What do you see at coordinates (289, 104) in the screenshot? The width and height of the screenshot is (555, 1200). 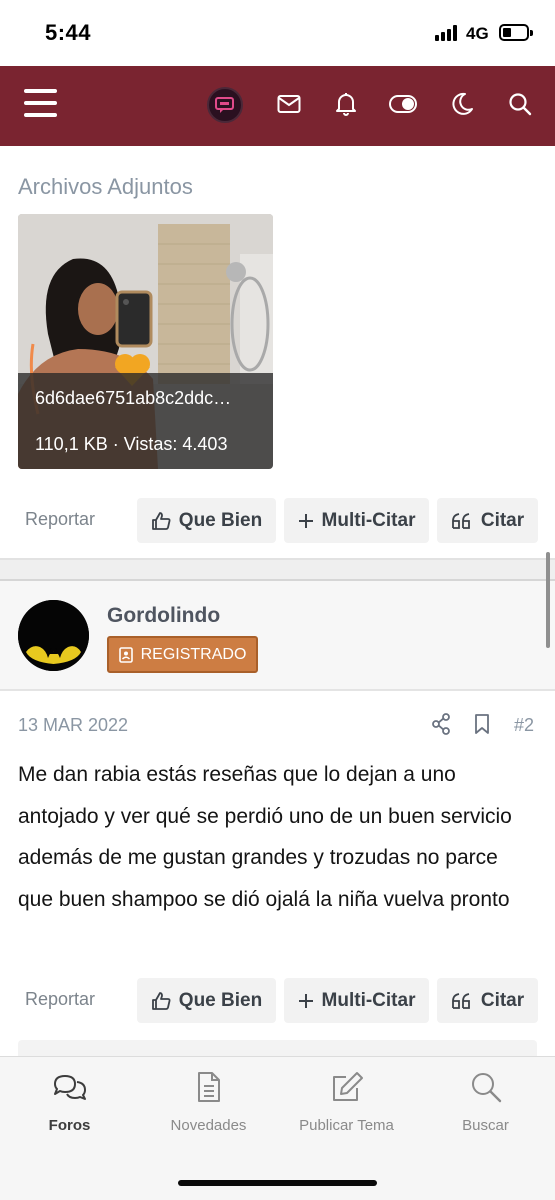 I see `mail-icon` at bounding box center [289, 104].